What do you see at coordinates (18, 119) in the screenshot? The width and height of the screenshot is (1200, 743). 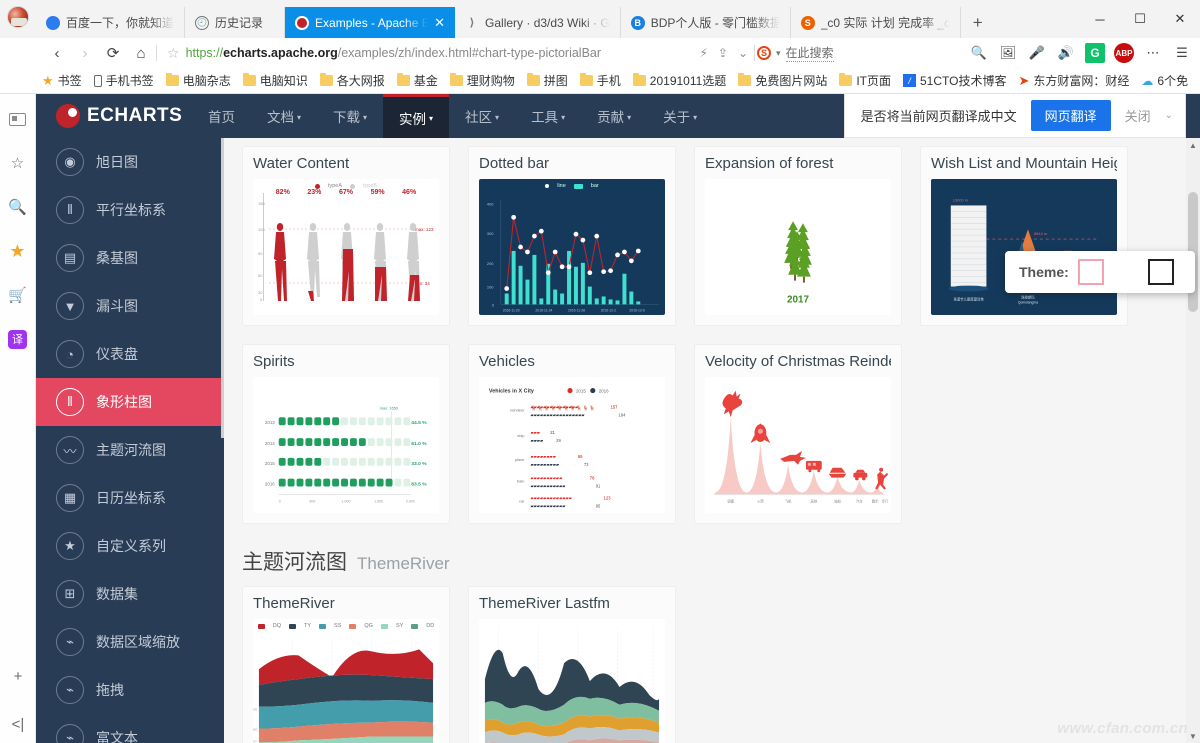 I see `reading-list-icon` at bounding box center [18, 119].